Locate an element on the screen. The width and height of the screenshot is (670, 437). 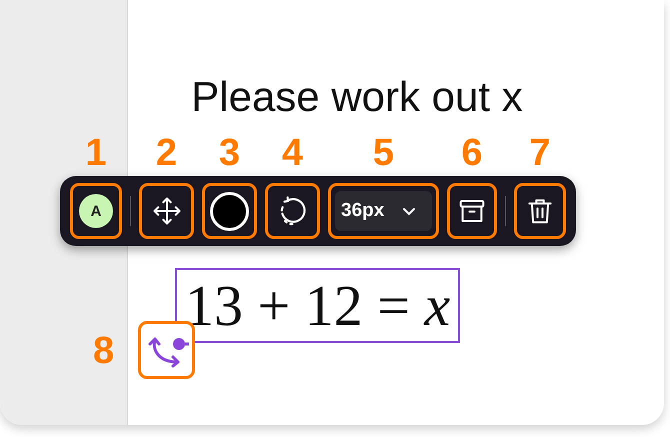
callout-number: 1 is located at coordinates (96, 153).